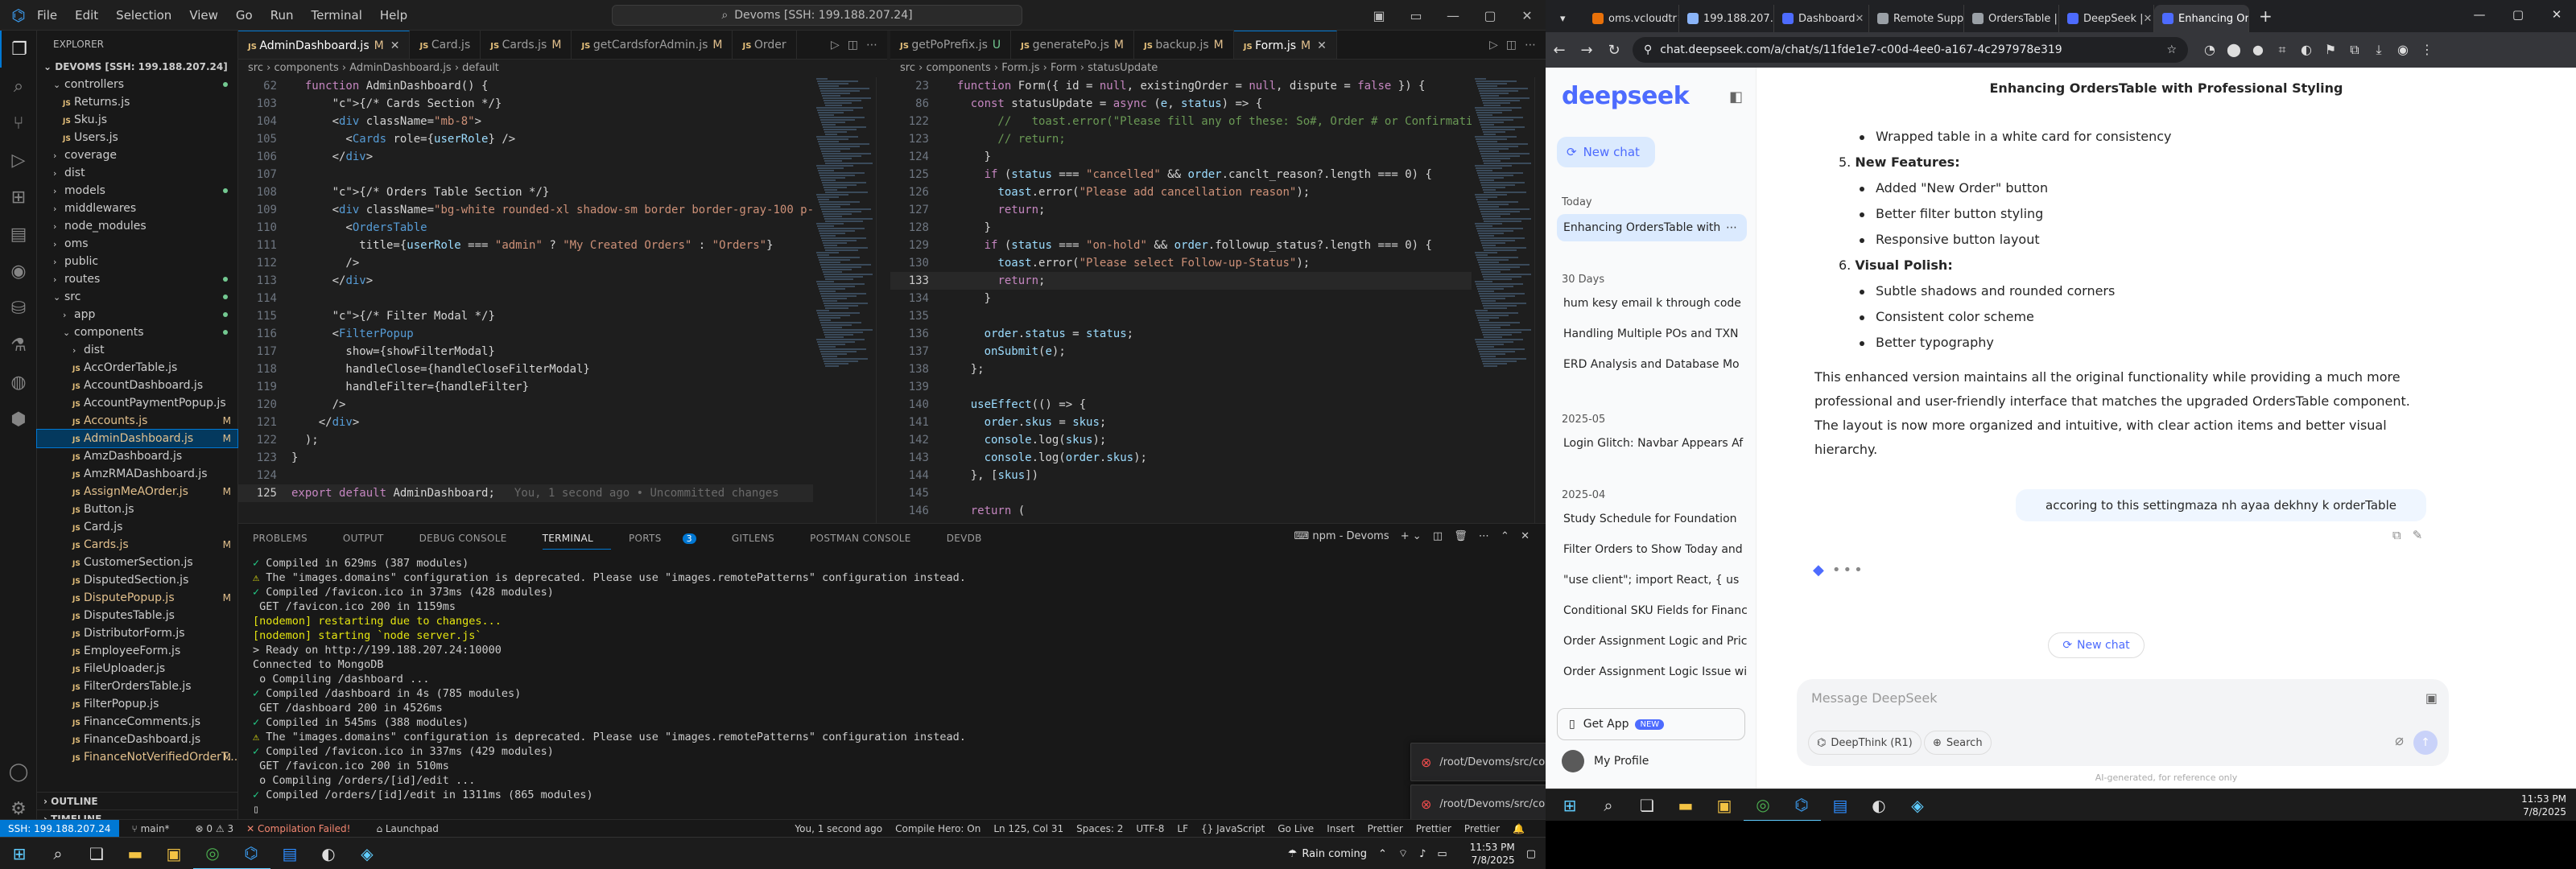 This screenshot has height=869, width=2576. Describe the element at coordinates (652, 45) in the screenshot. I see `editor-tab: JS getCardsforAdmin.js M` at that location.